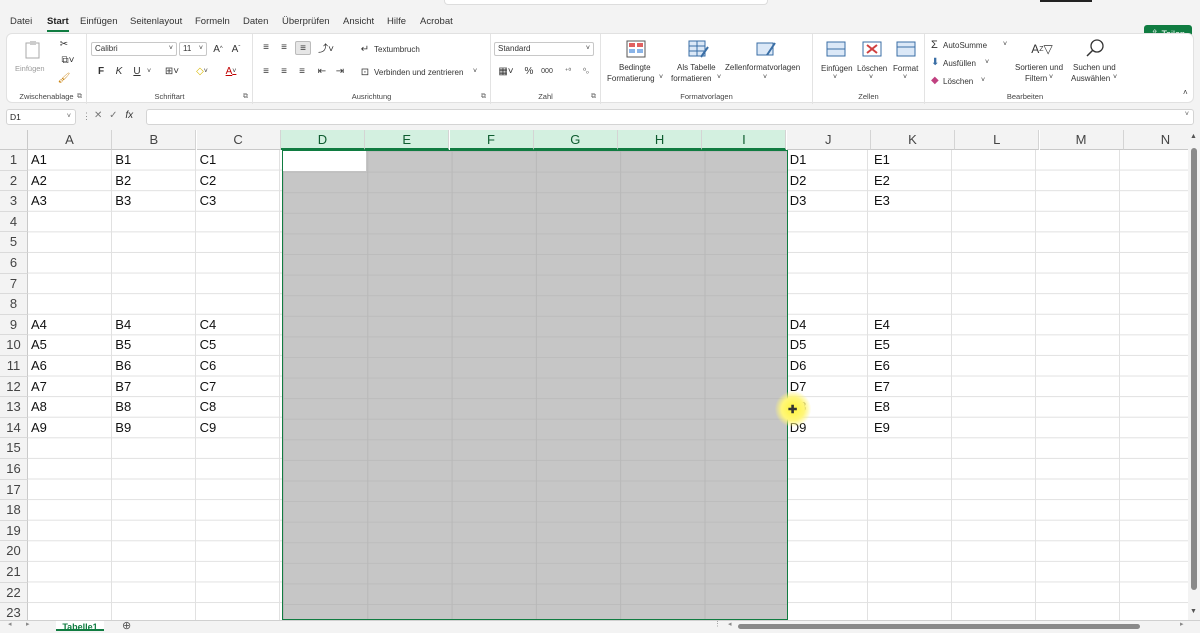 The height and width of the screenshot is (633, 1200). What do you see at coordinates (37, 201) in the screenshot?
I see `cell-a3: A3` at bounding box center [37, 201].